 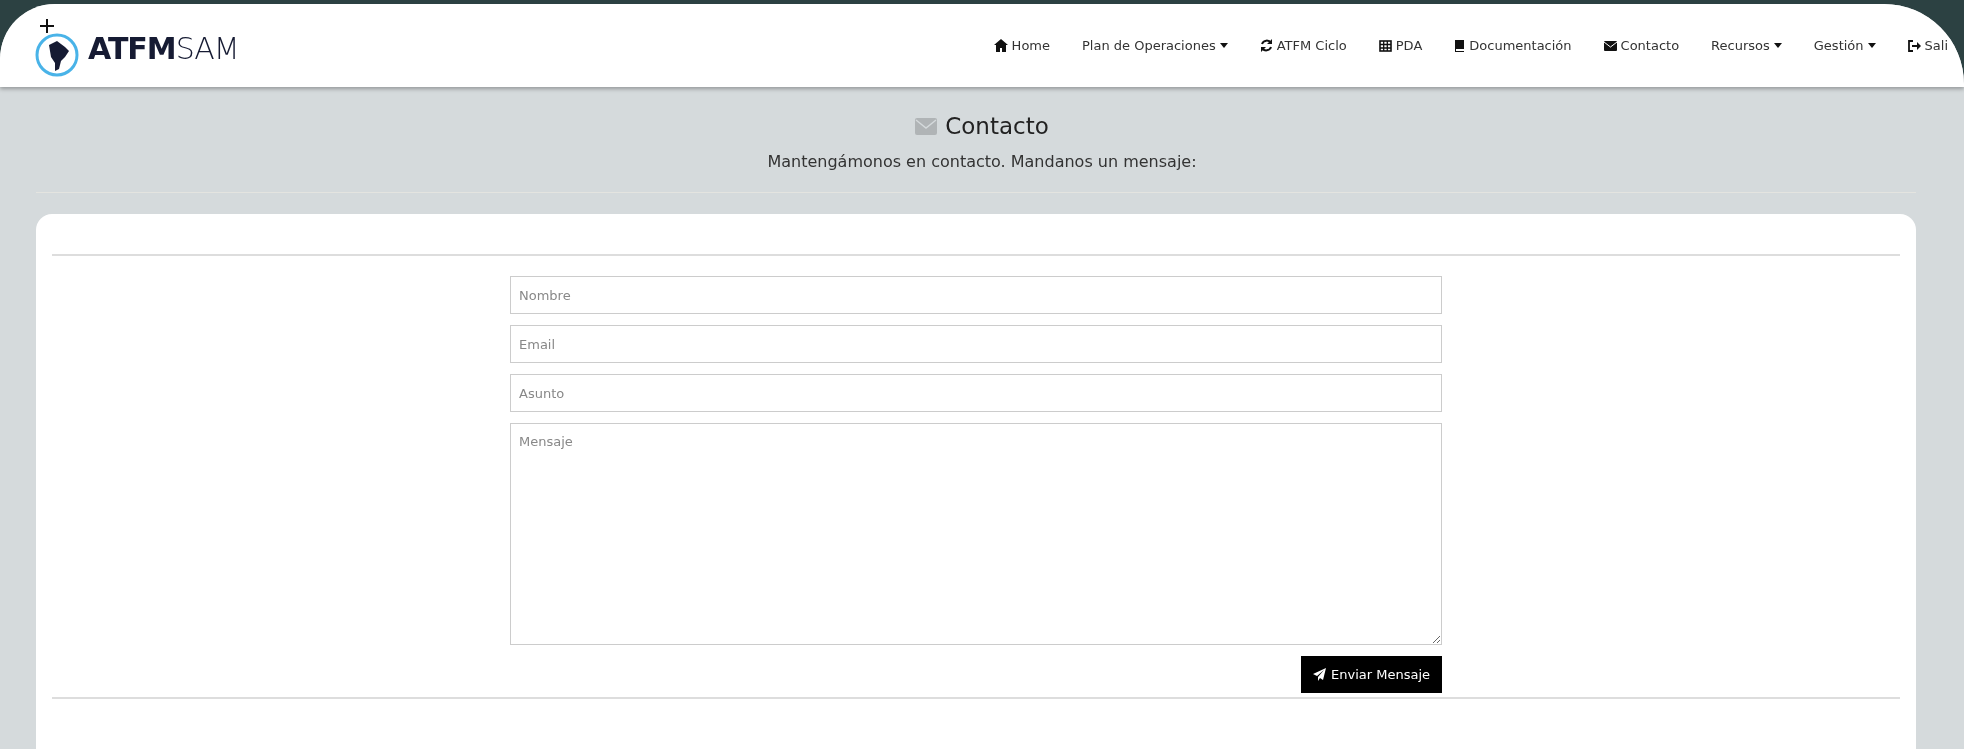 I want to click on refresh-icon, so click(x=1266, y=45).